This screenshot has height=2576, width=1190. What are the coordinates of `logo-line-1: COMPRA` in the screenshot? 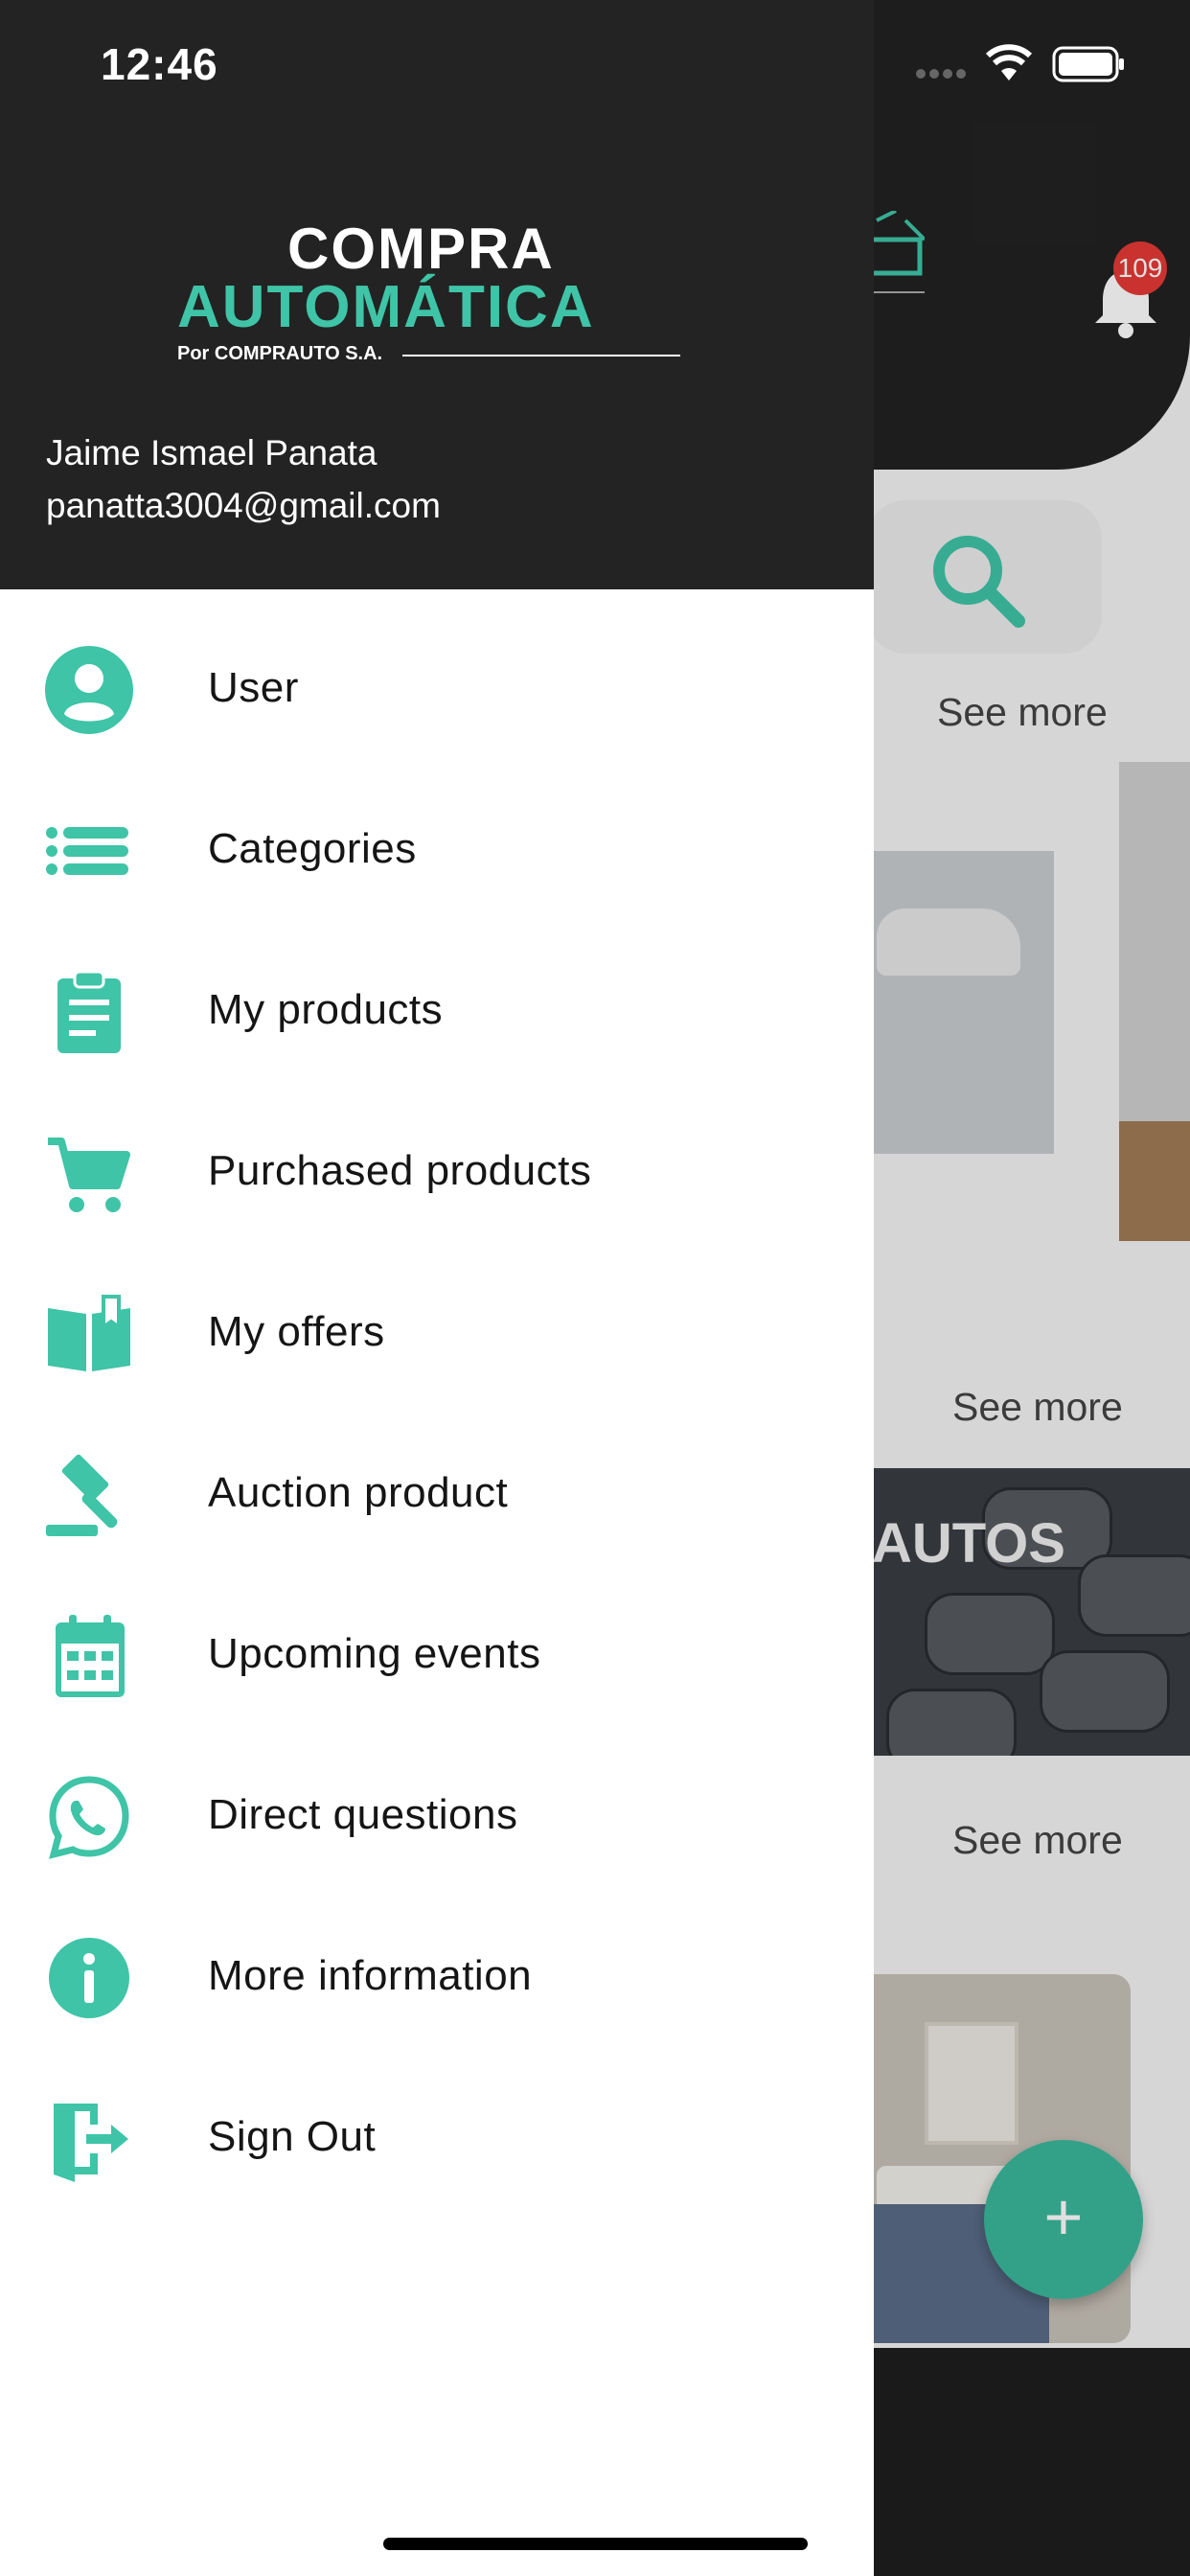 It's located at (421, 249).